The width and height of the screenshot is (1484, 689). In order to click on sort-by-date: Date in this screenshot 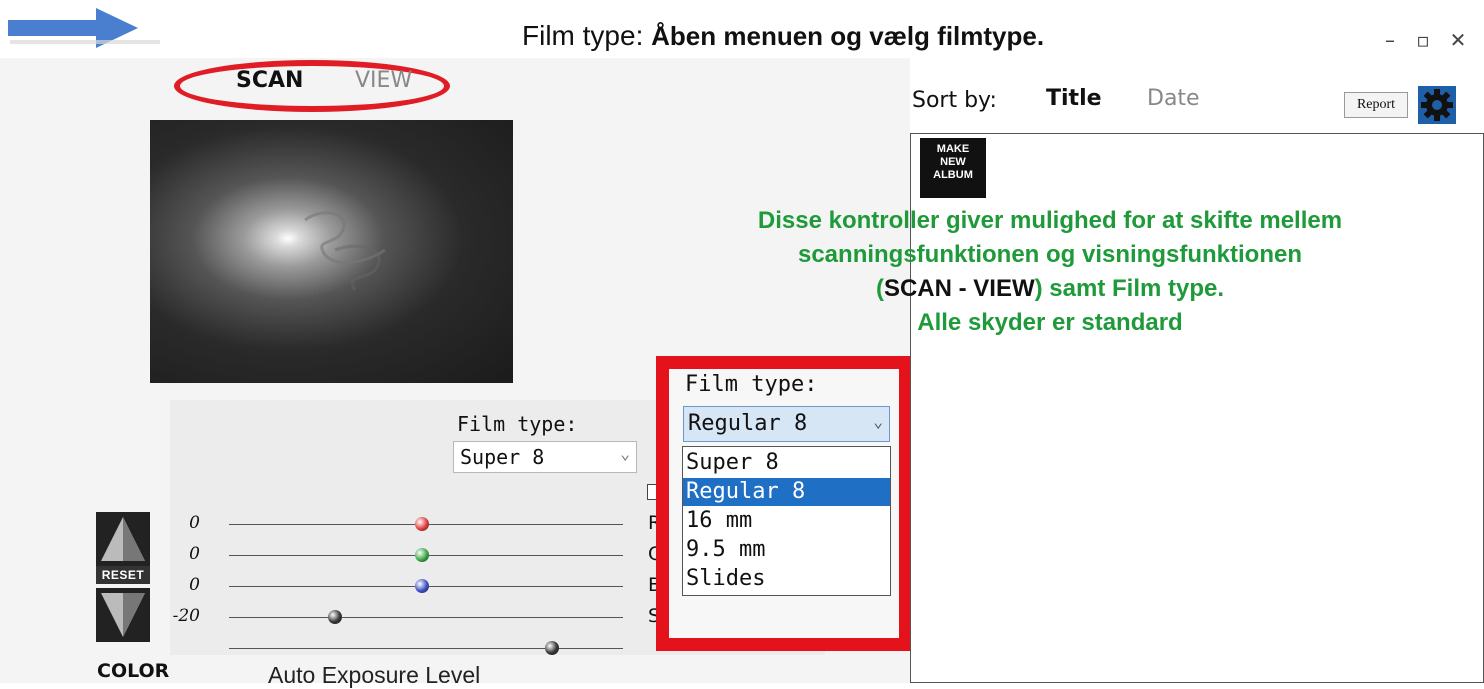, I will do `click(1173, 98)`.